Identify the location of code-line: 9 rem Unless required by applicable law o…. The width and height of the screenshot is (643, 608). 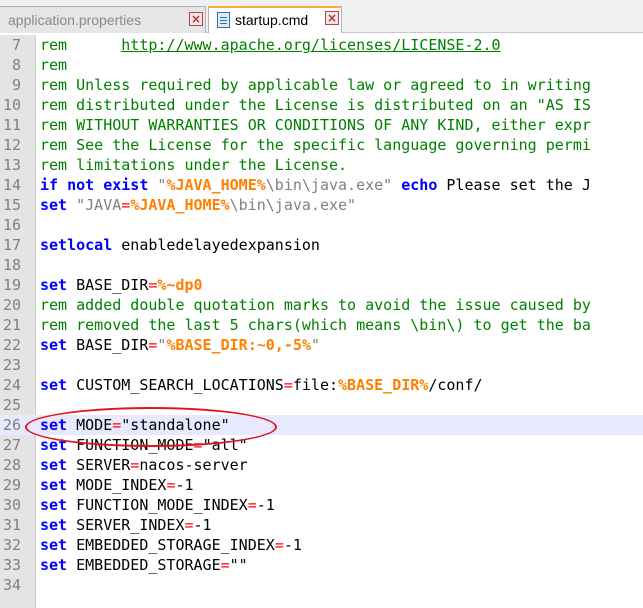
(321, 85).